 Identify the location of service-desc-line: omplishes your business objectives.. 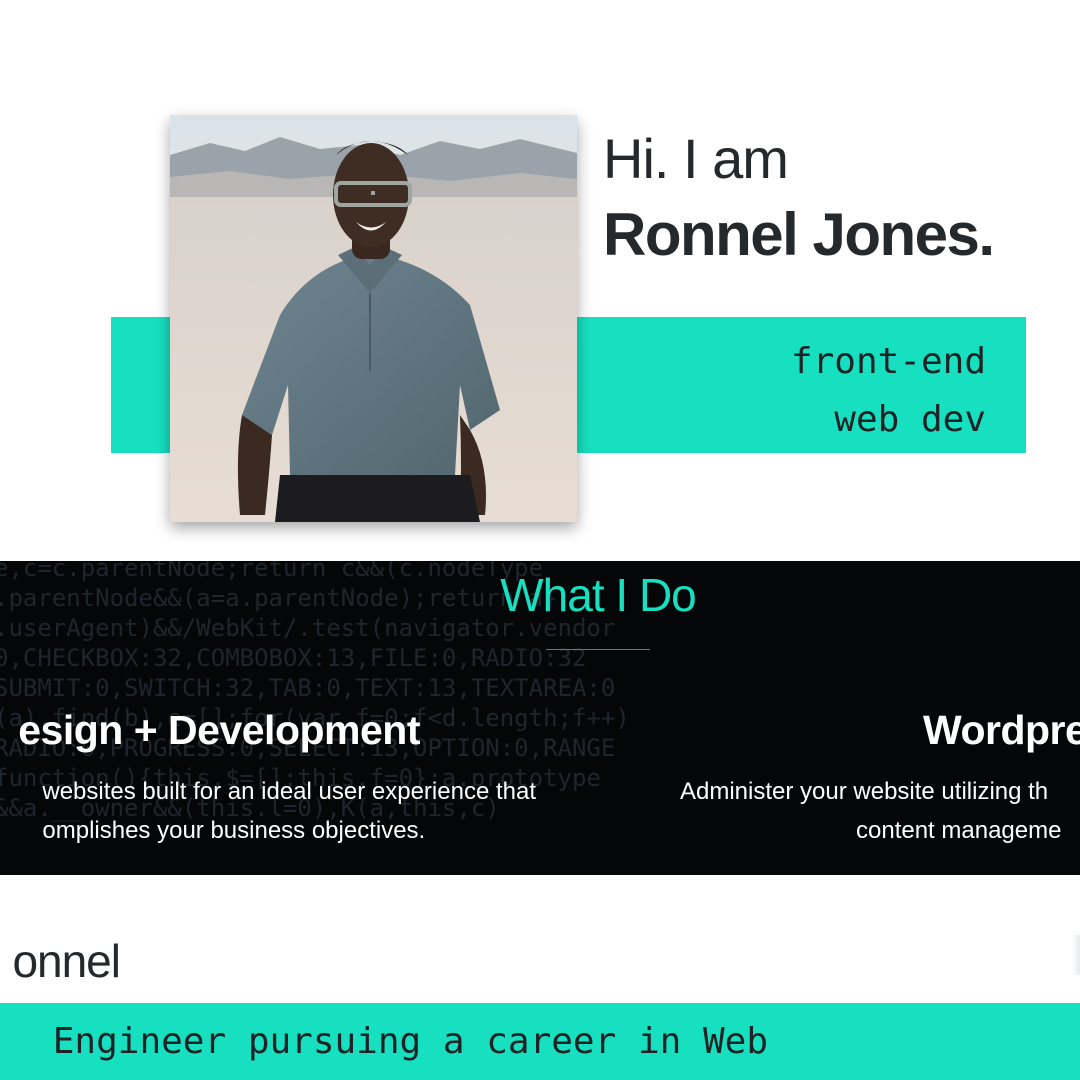
(234, 830).